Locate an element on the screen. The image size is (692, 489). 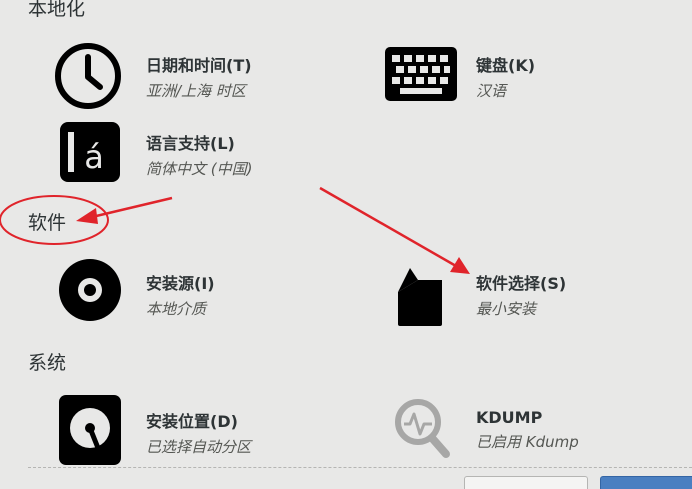
annotation-arrow-software-selection is located at coordinates (394, 230).